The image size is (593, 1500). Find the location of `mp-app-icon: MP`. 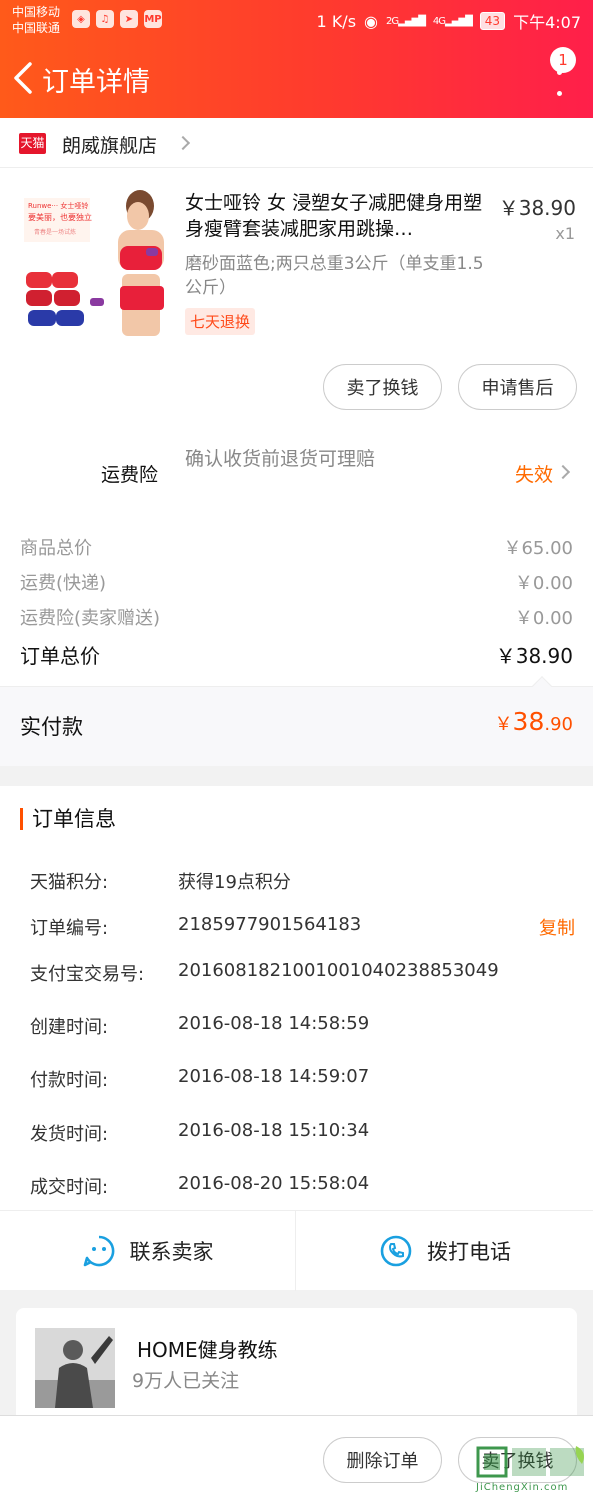

mp-app-icon: MP is located at coordinates (153, 19).